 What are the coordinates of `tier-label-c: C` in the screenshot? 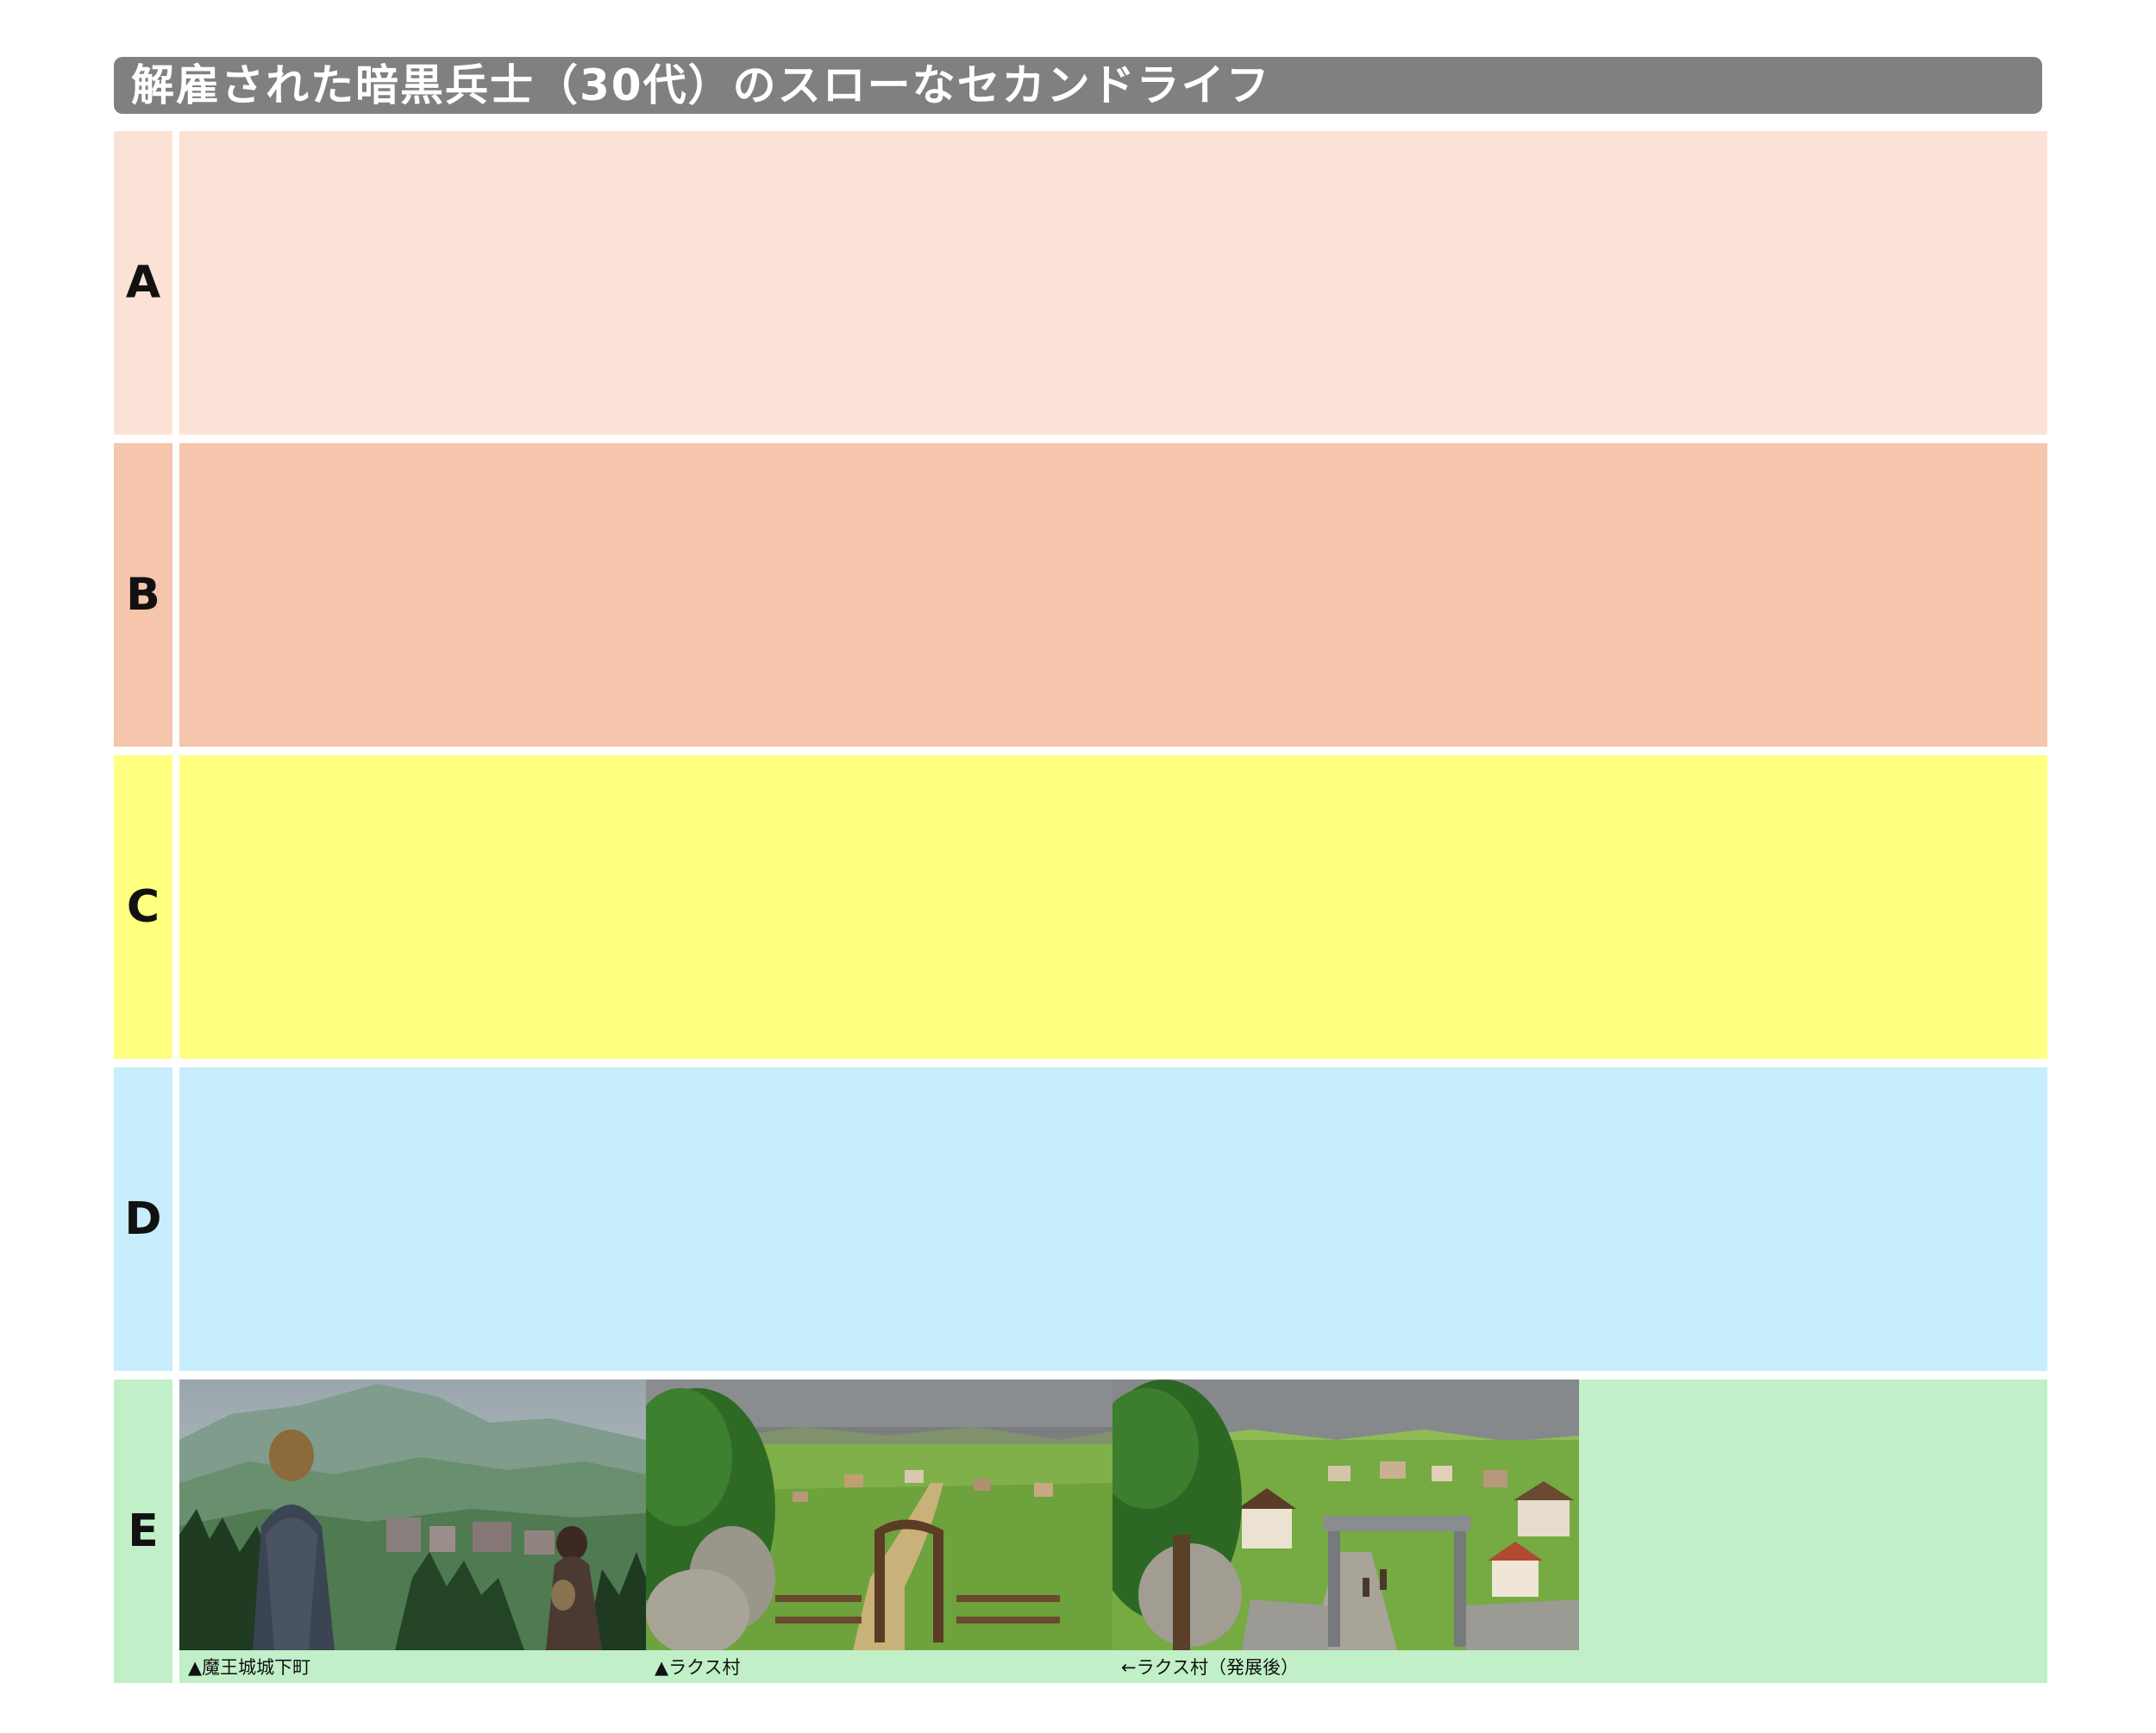 It's located at (143, 907).